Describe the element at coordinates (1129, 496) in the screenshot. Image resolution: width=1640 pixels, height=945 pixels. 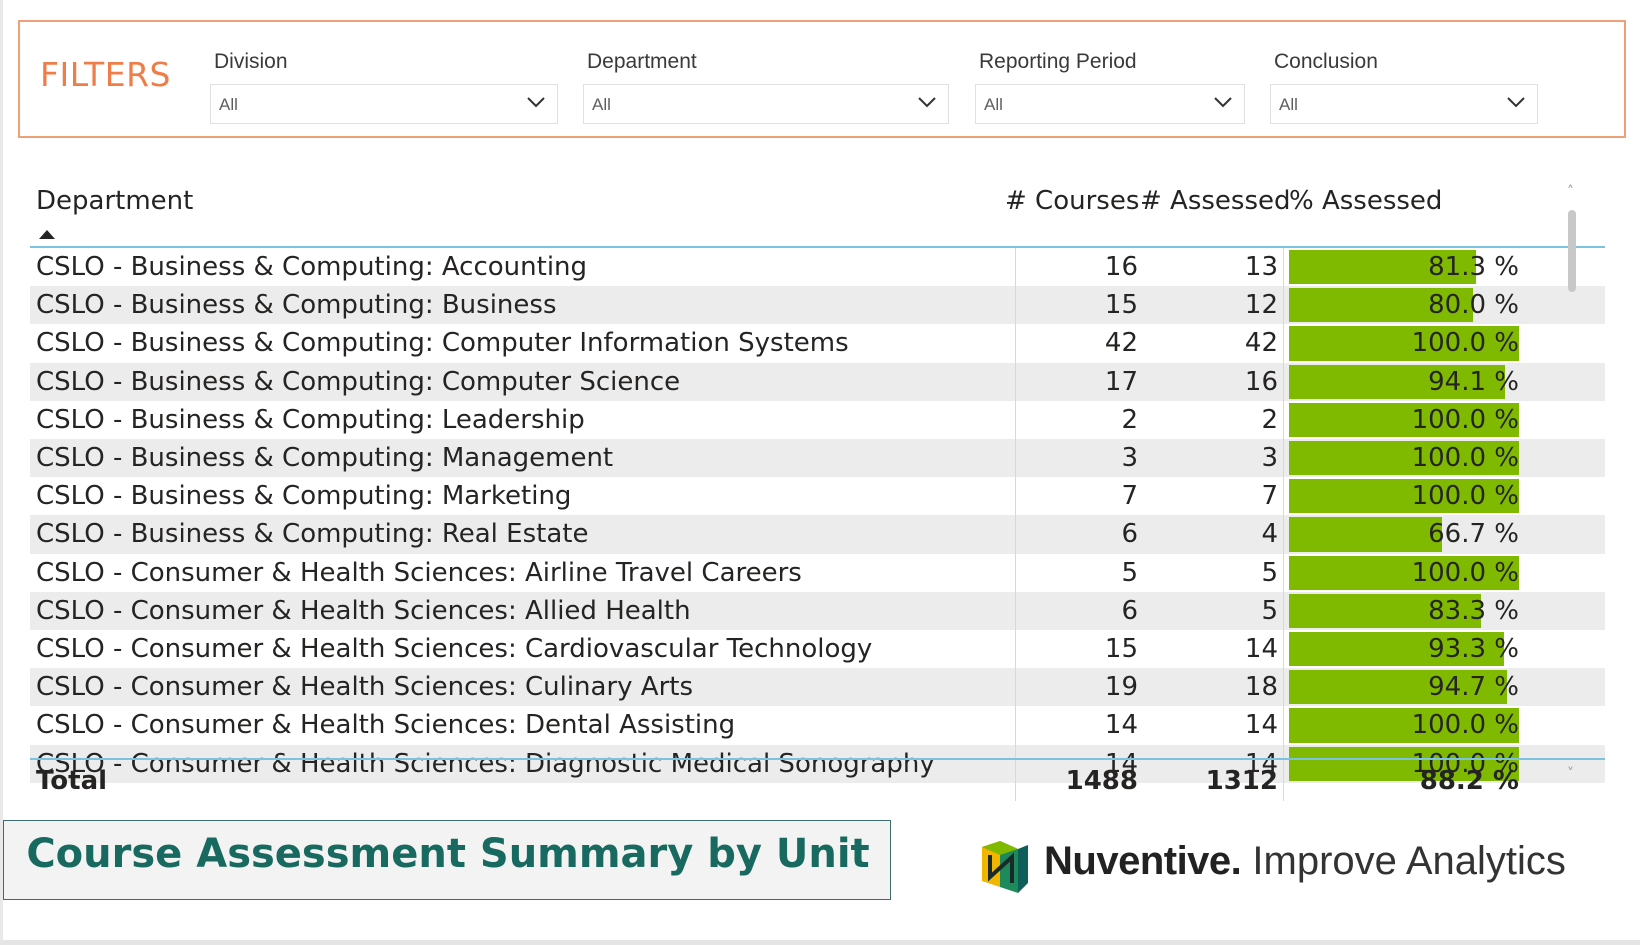
I see `courses-cell: 7` at that location.